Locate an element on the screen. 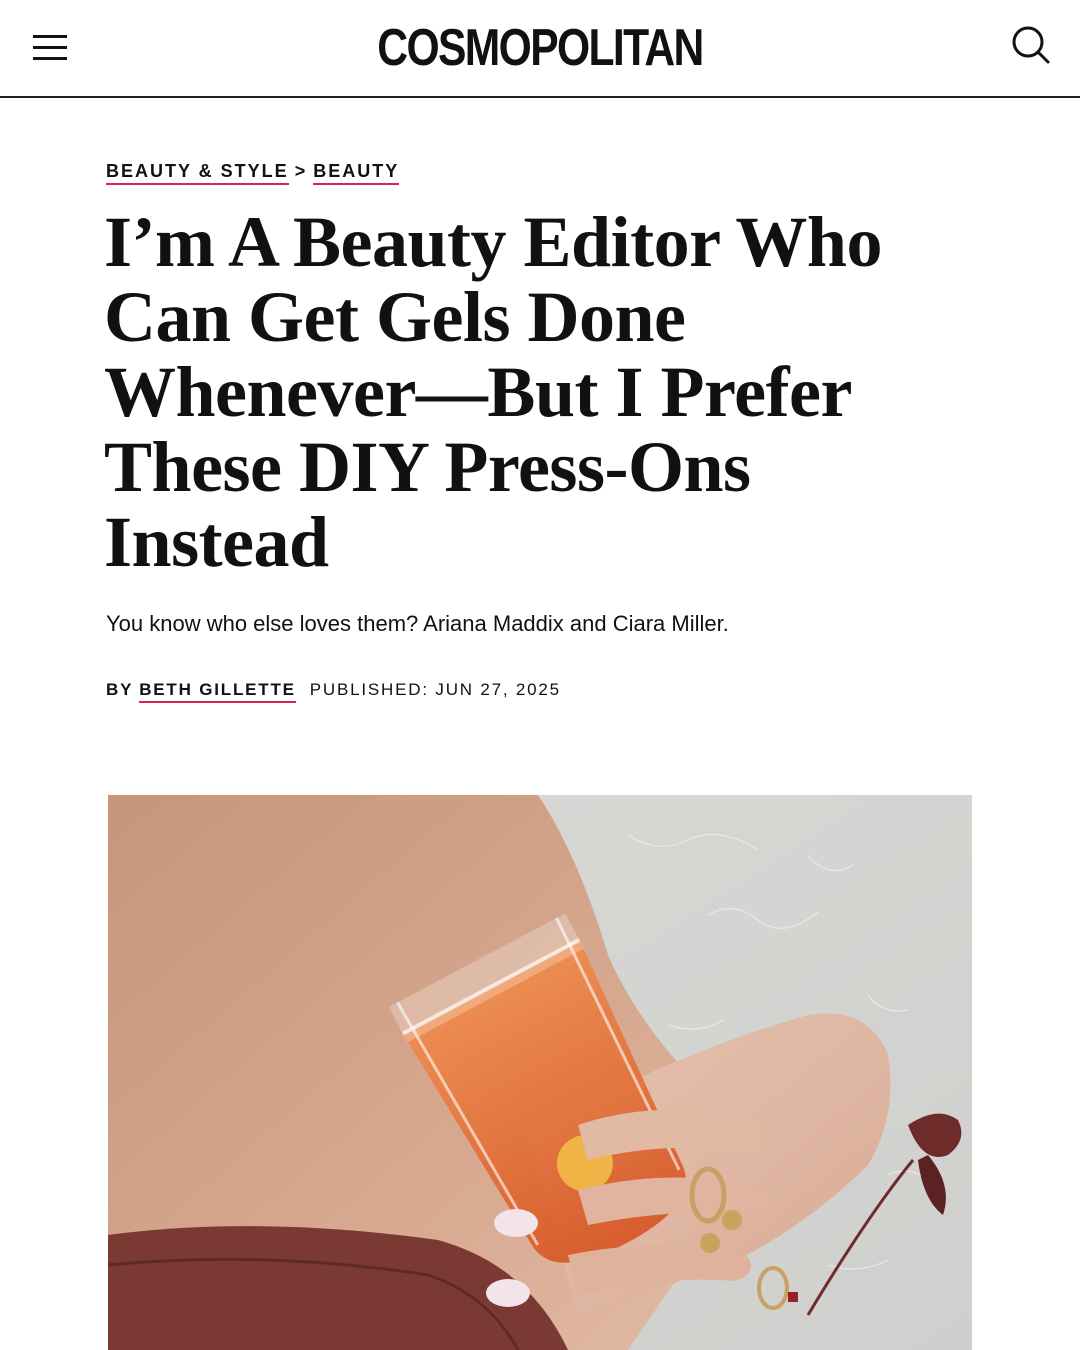 The width and height of the screenshot is (1080, 1350). breadcrumb: BEAUTY & STYLE > BEAUTY is located at coordinates (253, 173).